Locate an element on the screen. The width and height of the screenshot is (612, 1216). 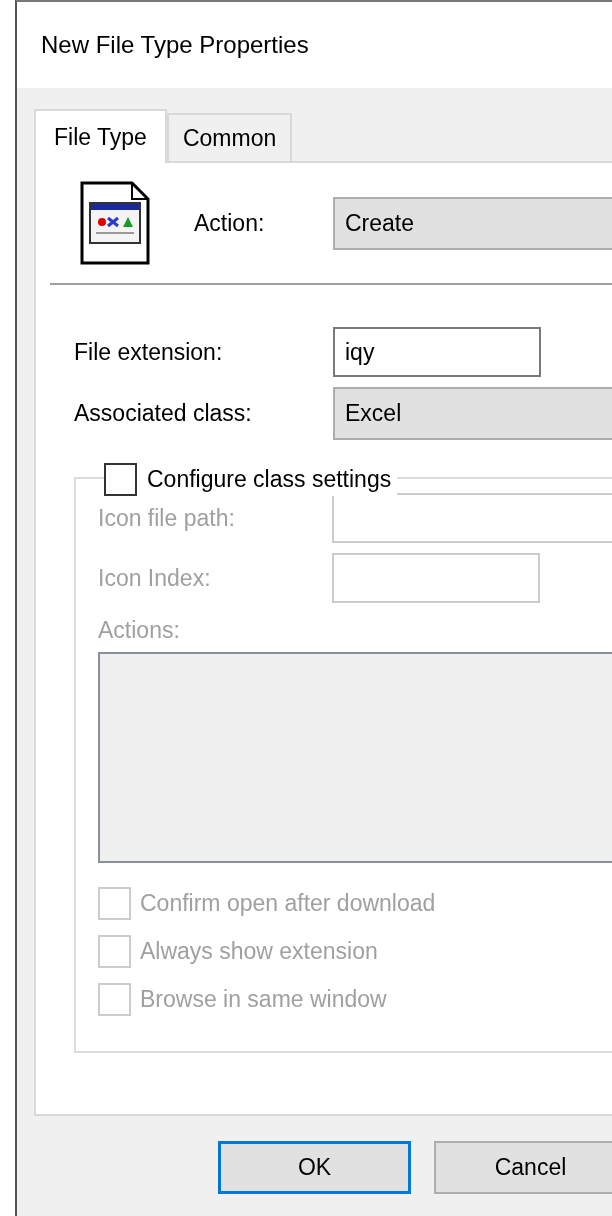
class-dropdown: Excel is located at coordinates (472, 413).